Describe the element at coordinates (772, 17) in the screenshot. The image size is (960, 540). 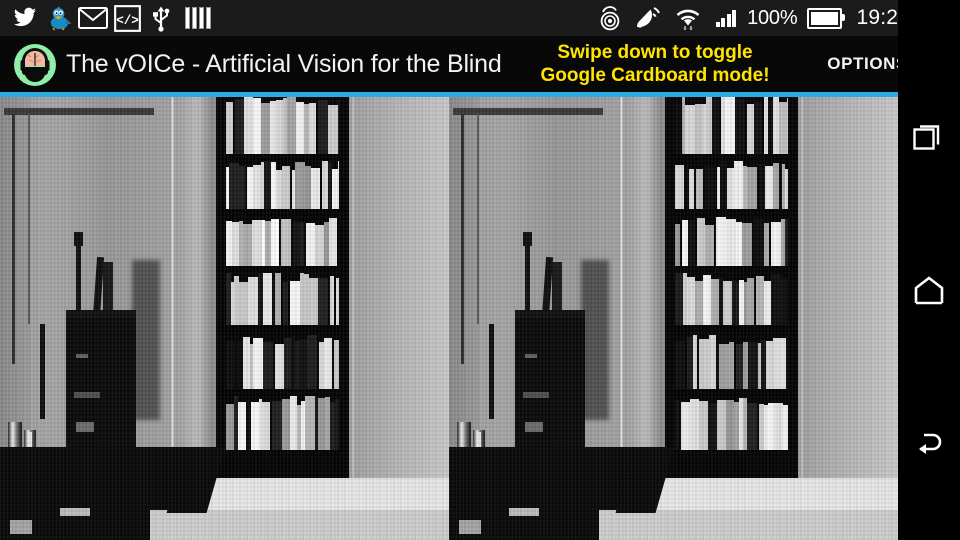
I see `battery-percent-label: 100%` at that location.